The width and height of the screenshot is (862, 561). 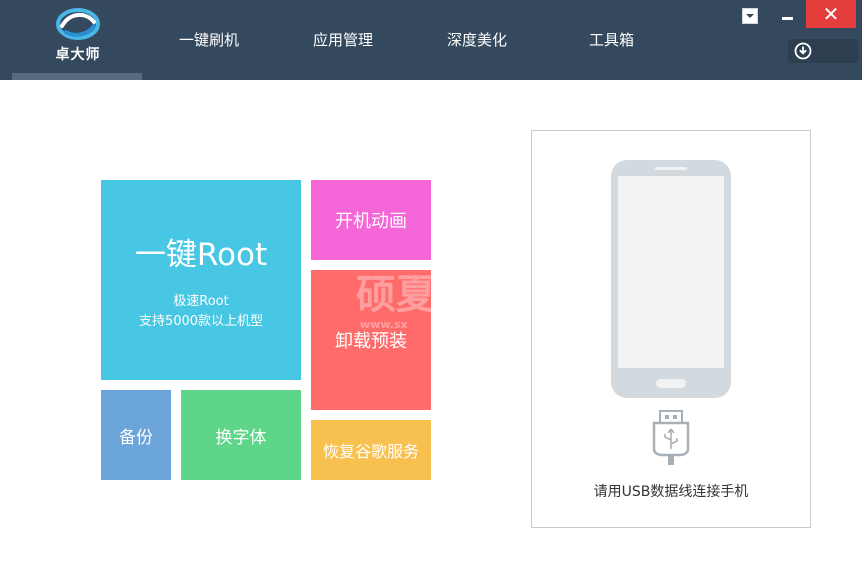 I want to click on backup-label: 备份, so click(x=136, y=437).